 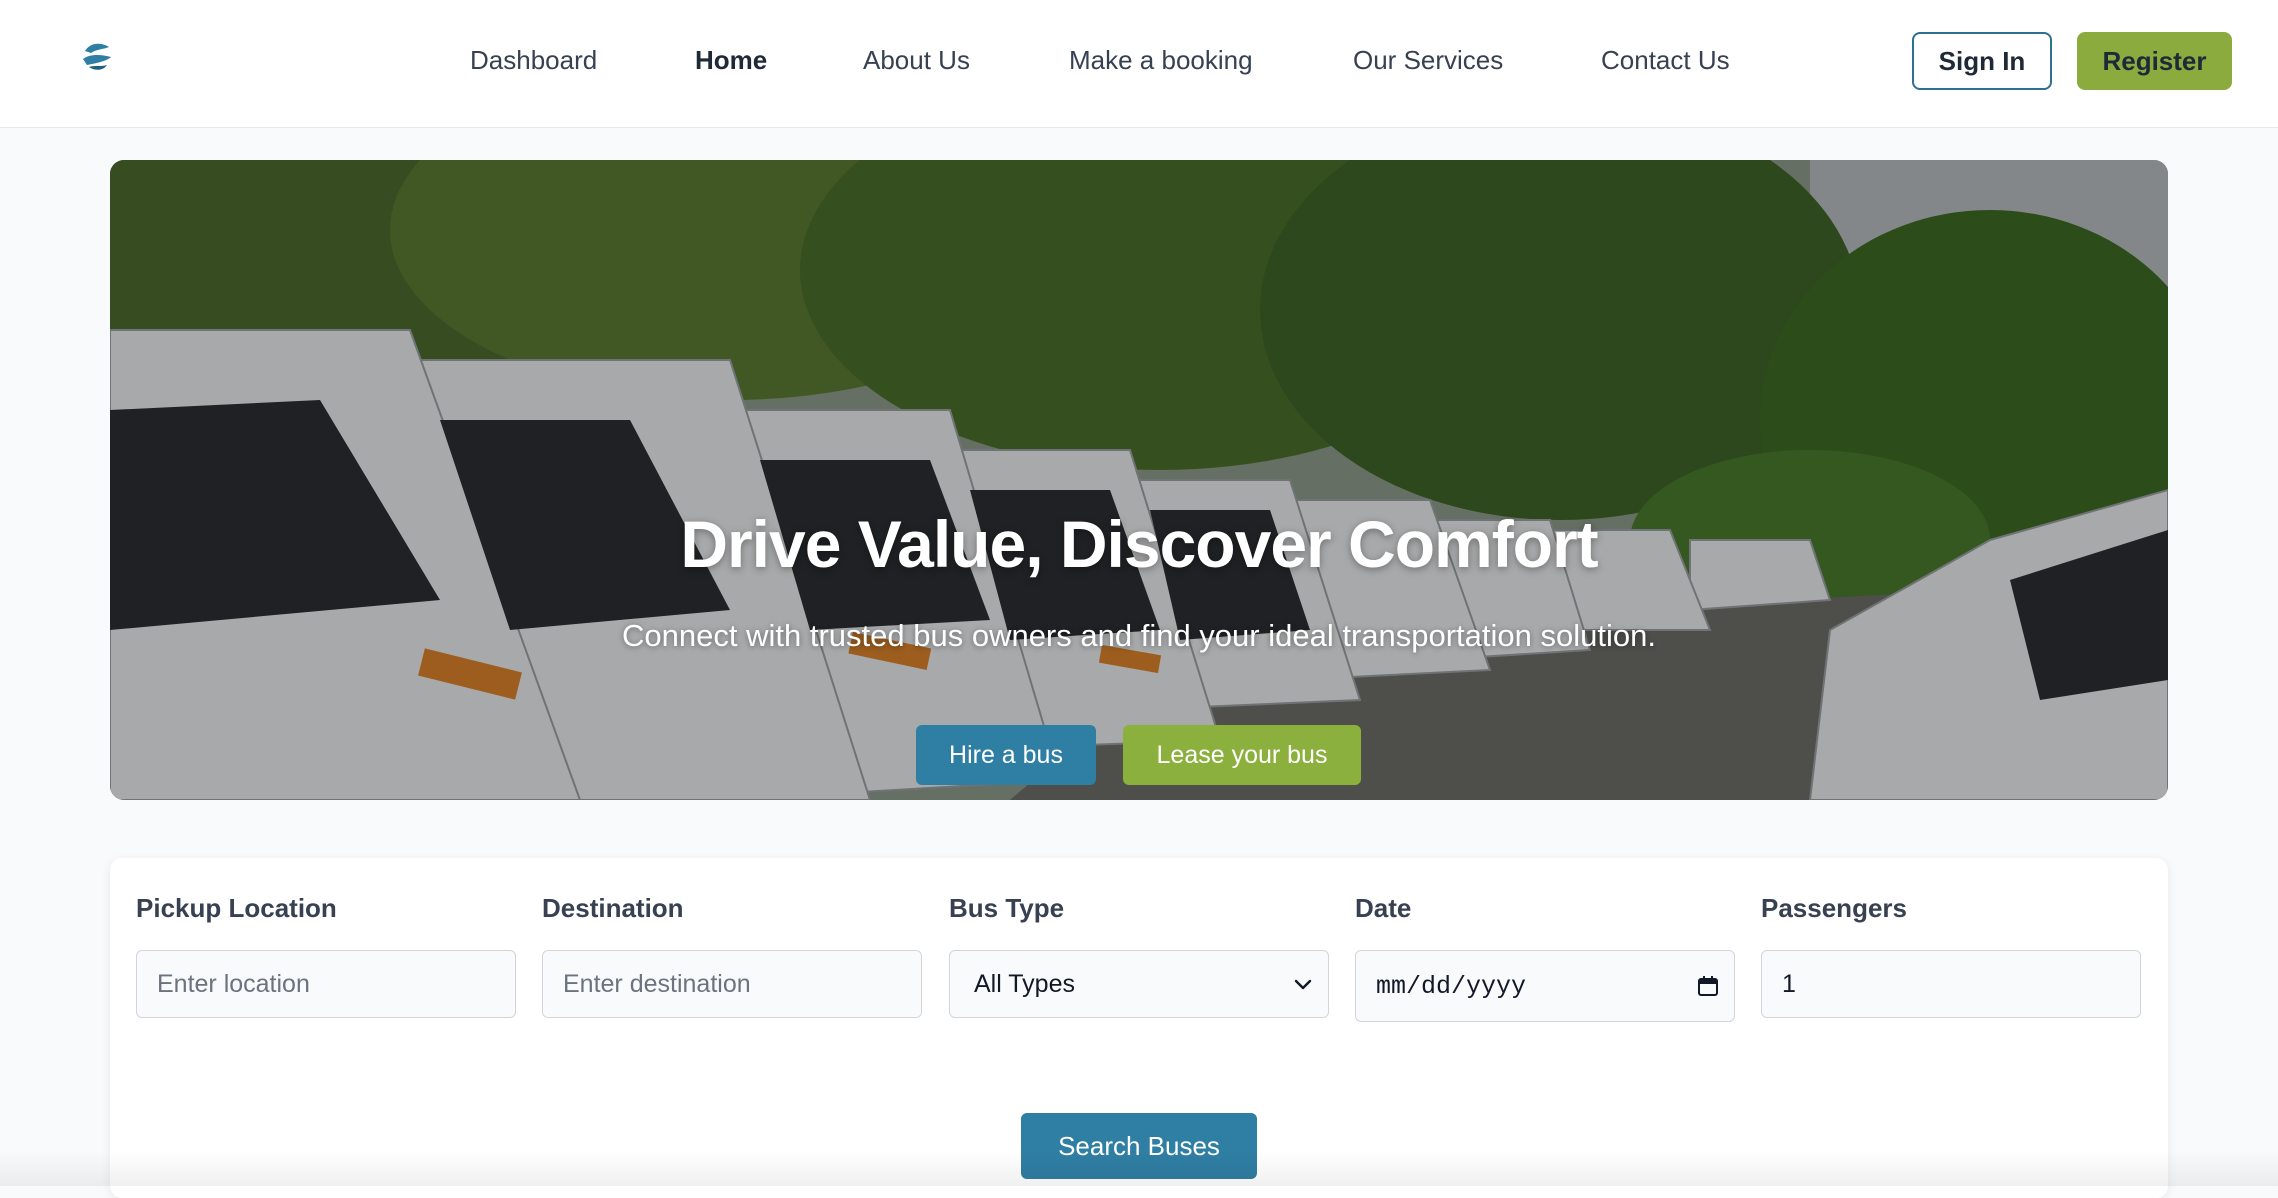 What do you see at coordinates (1383, 908) in the screenshot?
I see `date-label: Date` at bounding box center [1383, 908].